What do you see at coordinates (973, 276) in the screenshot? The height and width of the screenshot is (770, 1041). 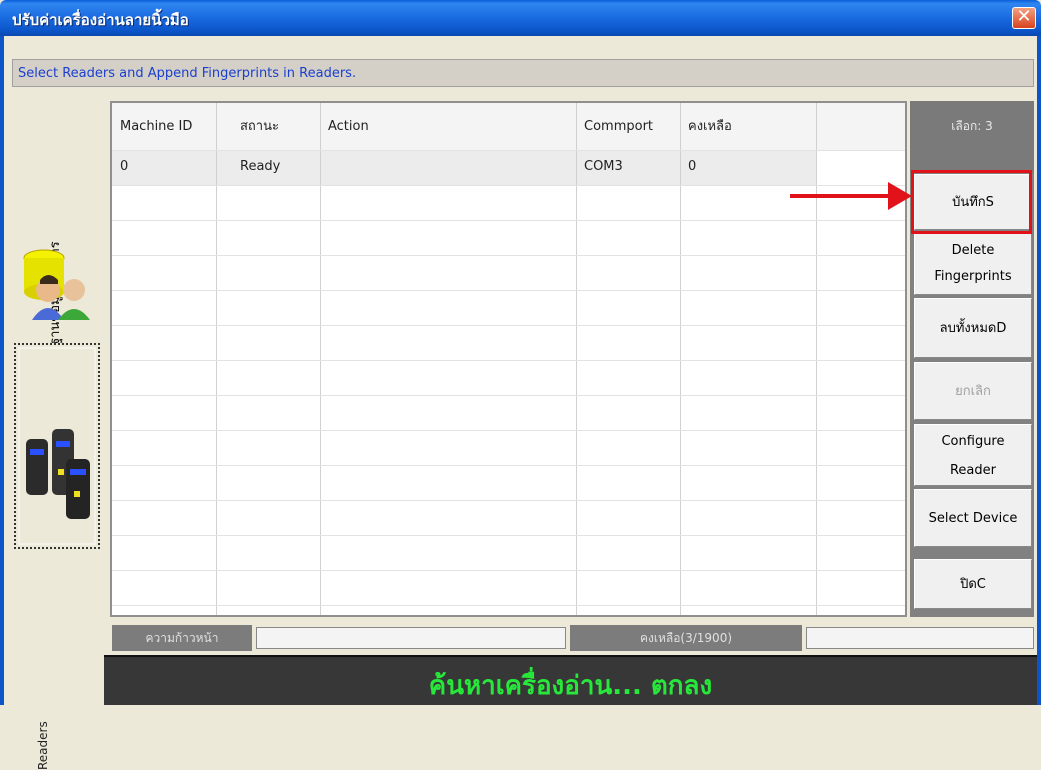 I see `delete-fingerprints-label-line2: Fingerprints` at bounding box center [973, 276].